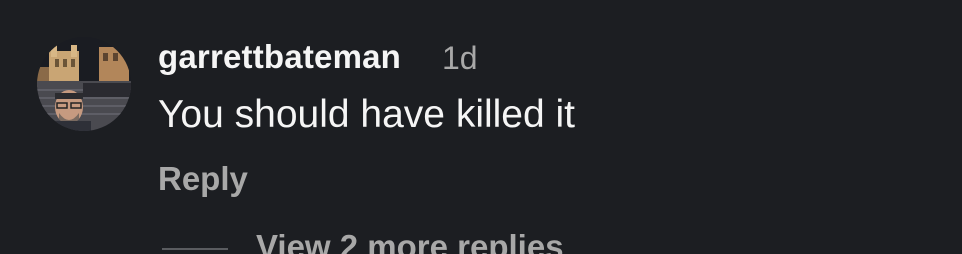 This screenshot has width=962, height=254. Describe the element at coordinates (367, 114) in the screenshot. I see `comment-text: You should have killed it` at that location.